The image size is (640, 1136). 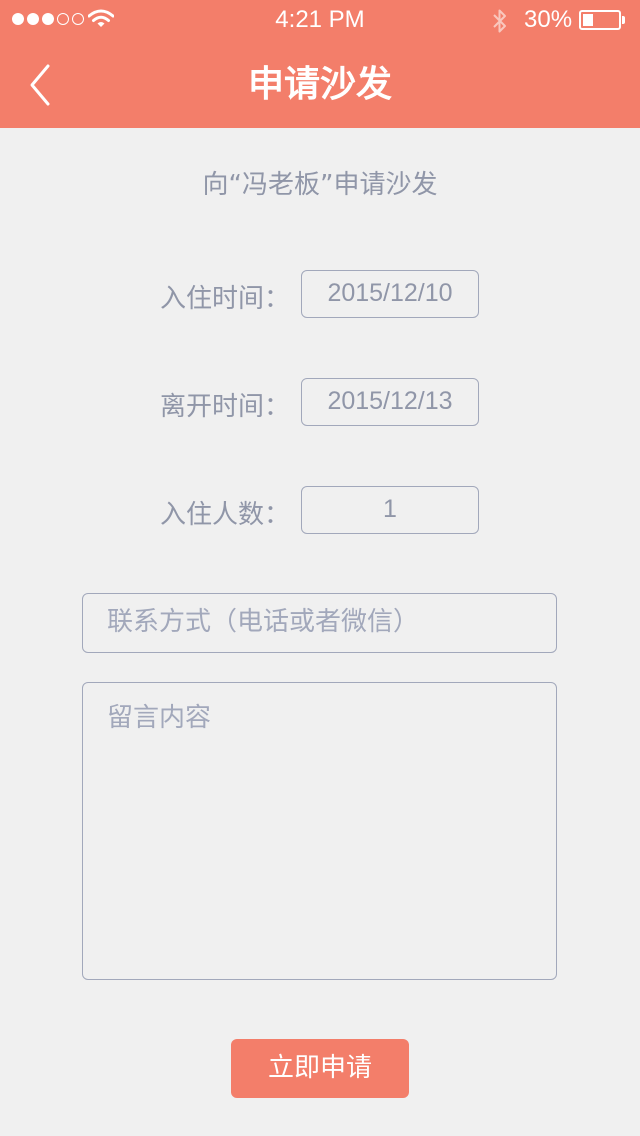 I want to click on battery-tip, so click(x=623, y=20).